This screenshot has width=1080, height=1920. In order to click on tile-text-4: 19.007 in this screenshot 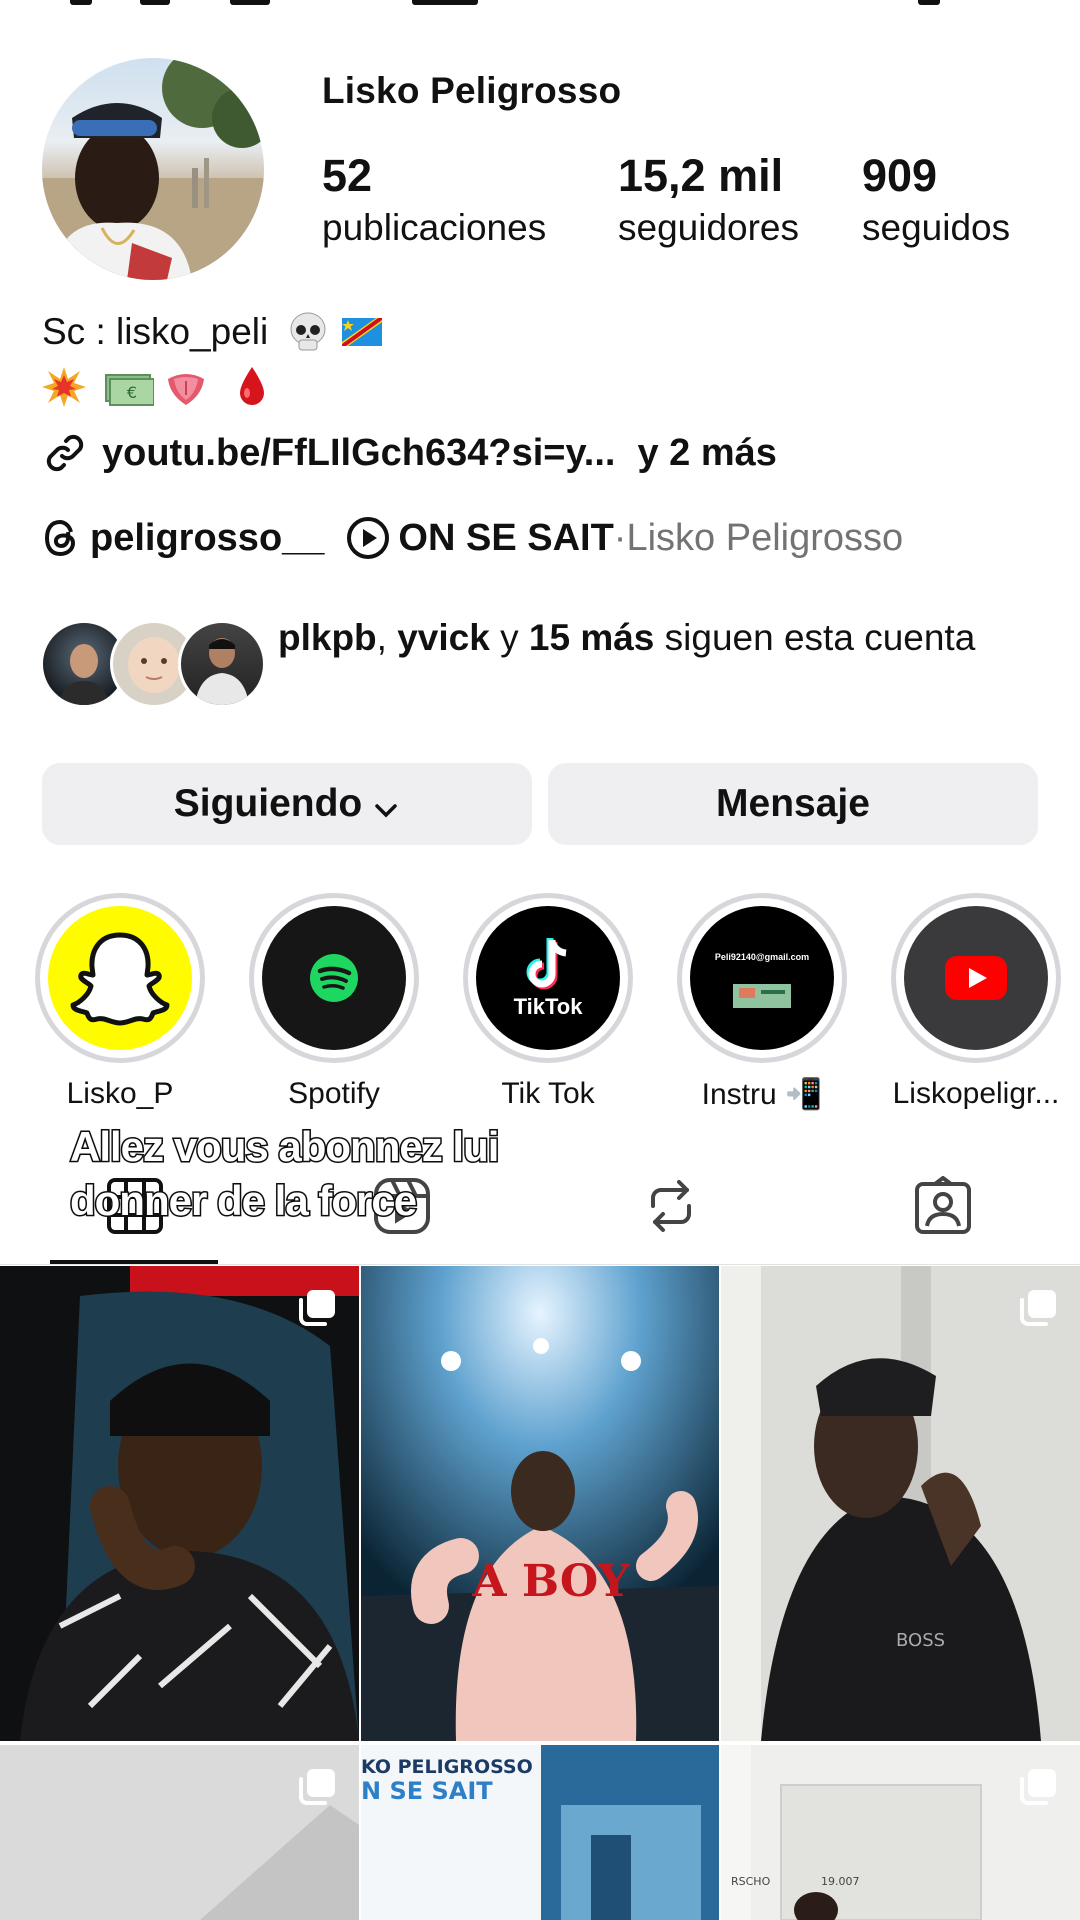, I will do `click(840, 1881)`.